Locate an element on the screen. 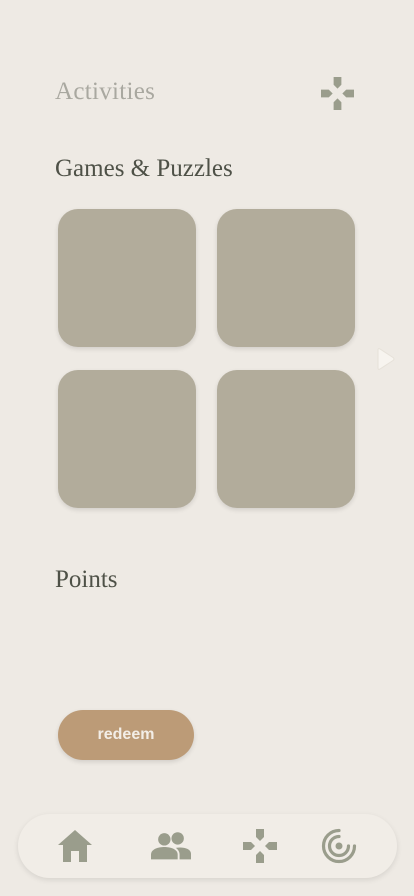 Image resolution: width=414 pixels, height=896 pixels. points-section-title: Points is located at coordinates (86, 579).